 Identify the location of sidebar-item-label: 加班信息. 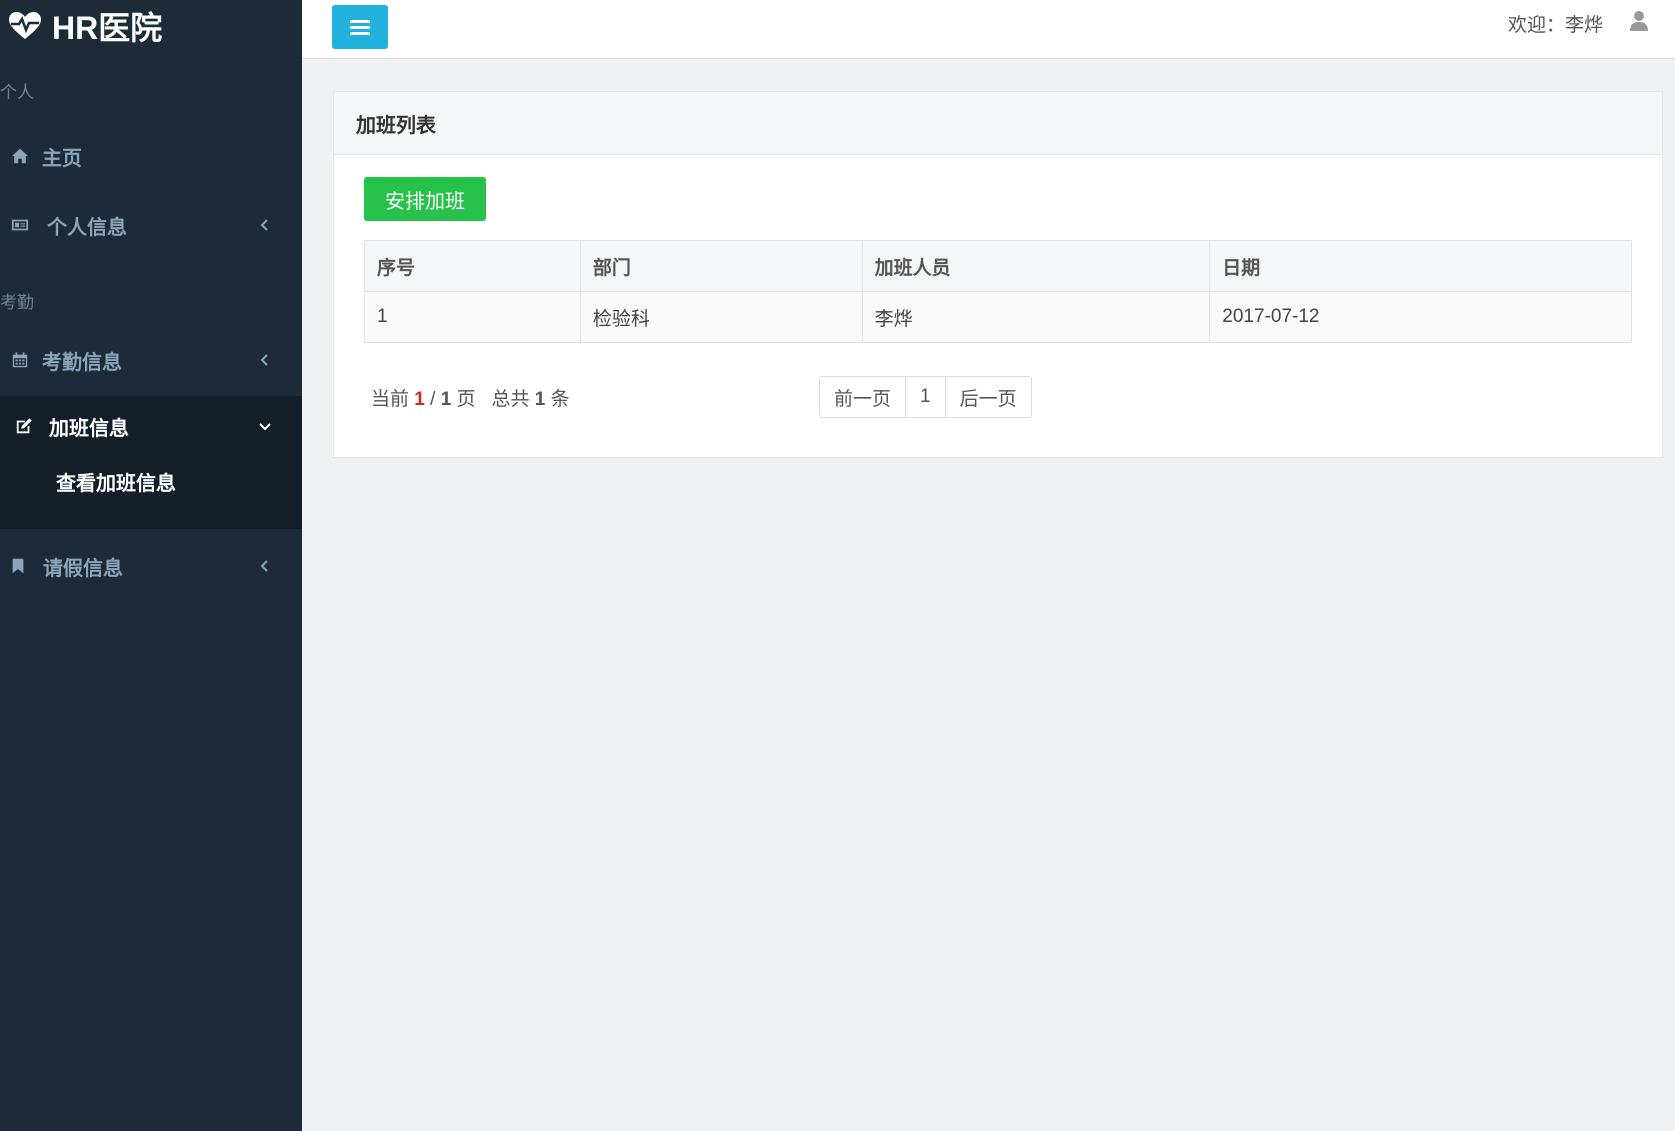
(89, 428).